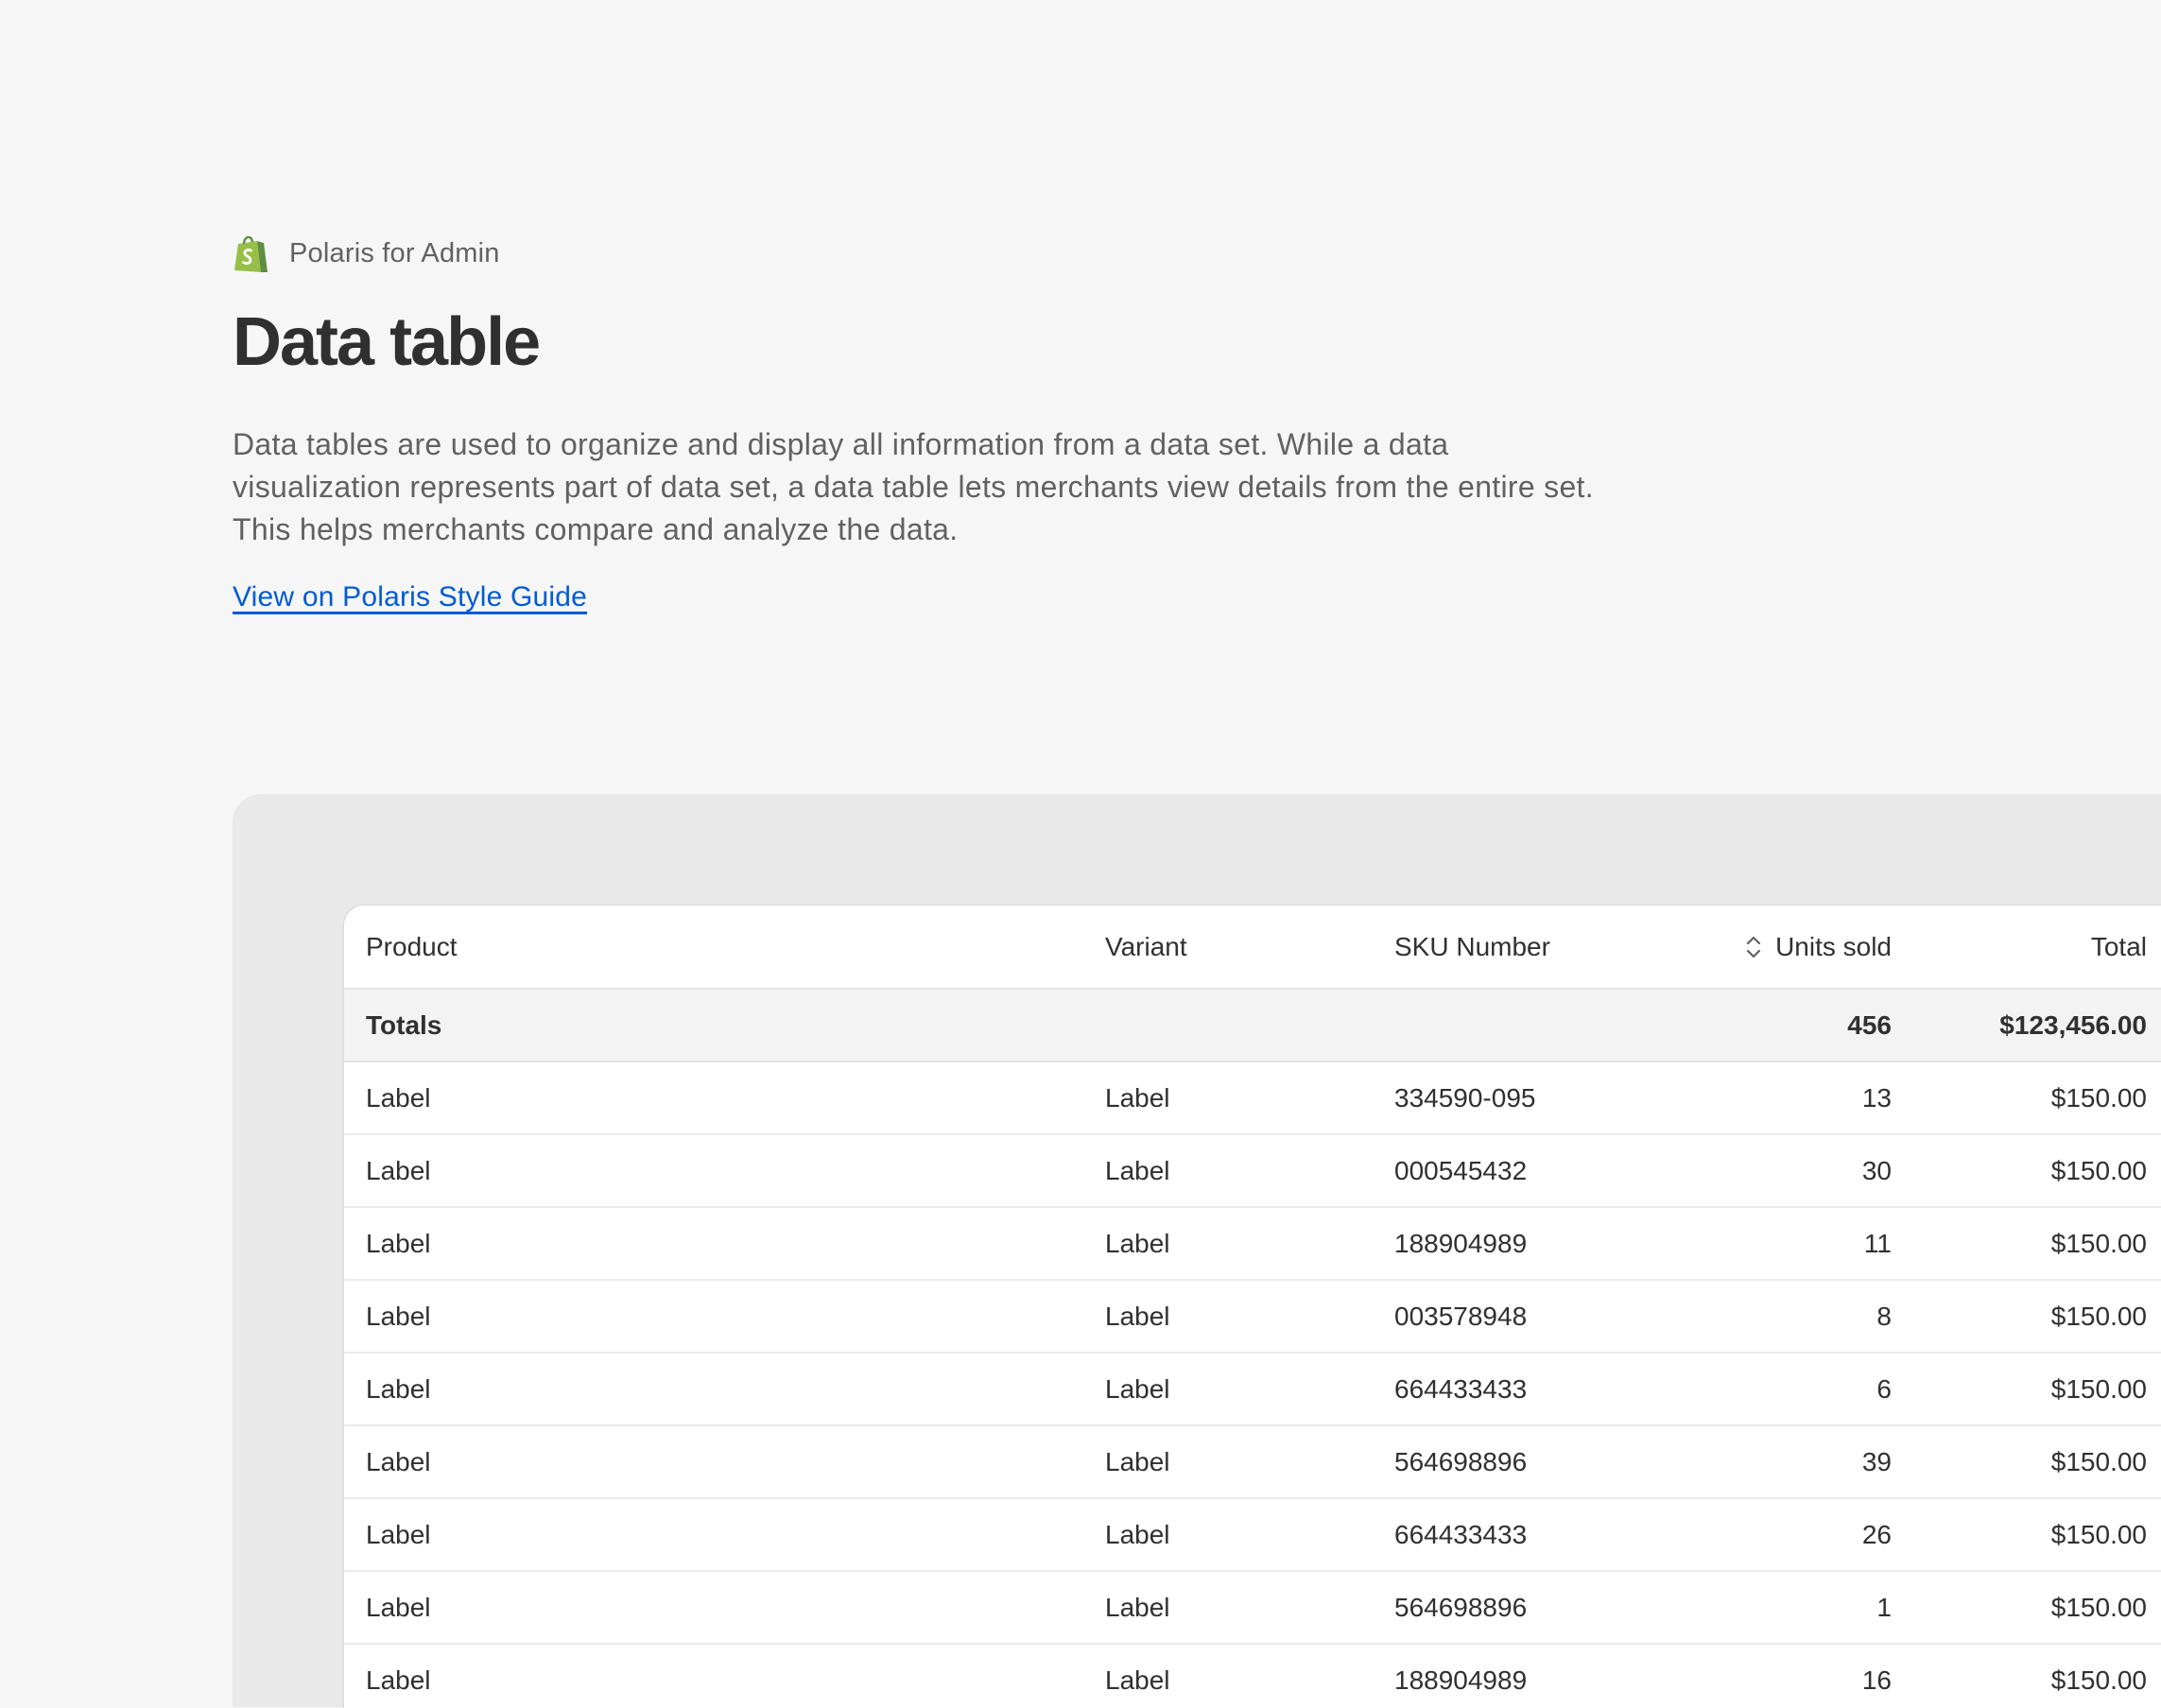  What do you see at coordinates (1146, 946) in the screenshot?
I see `column-header-variant: Variant` at bounding box center [1146, 946].